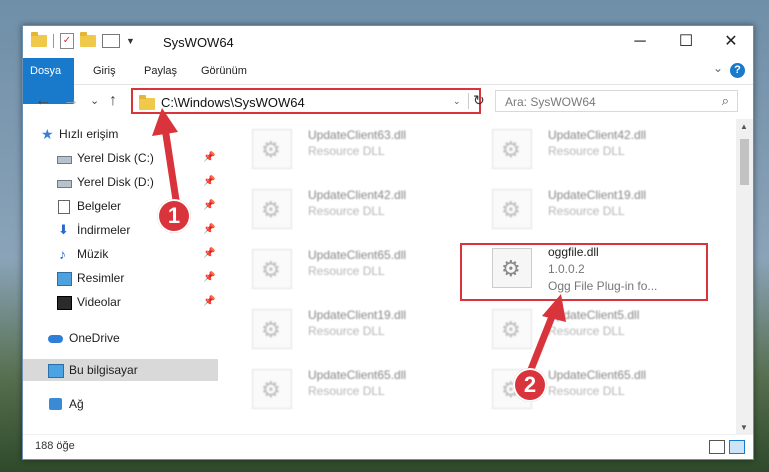 The width and height of the screenshot is (769, 472). I want to click on sidebar-item-music: ♪ Müzik 📌, so click(120, 254).